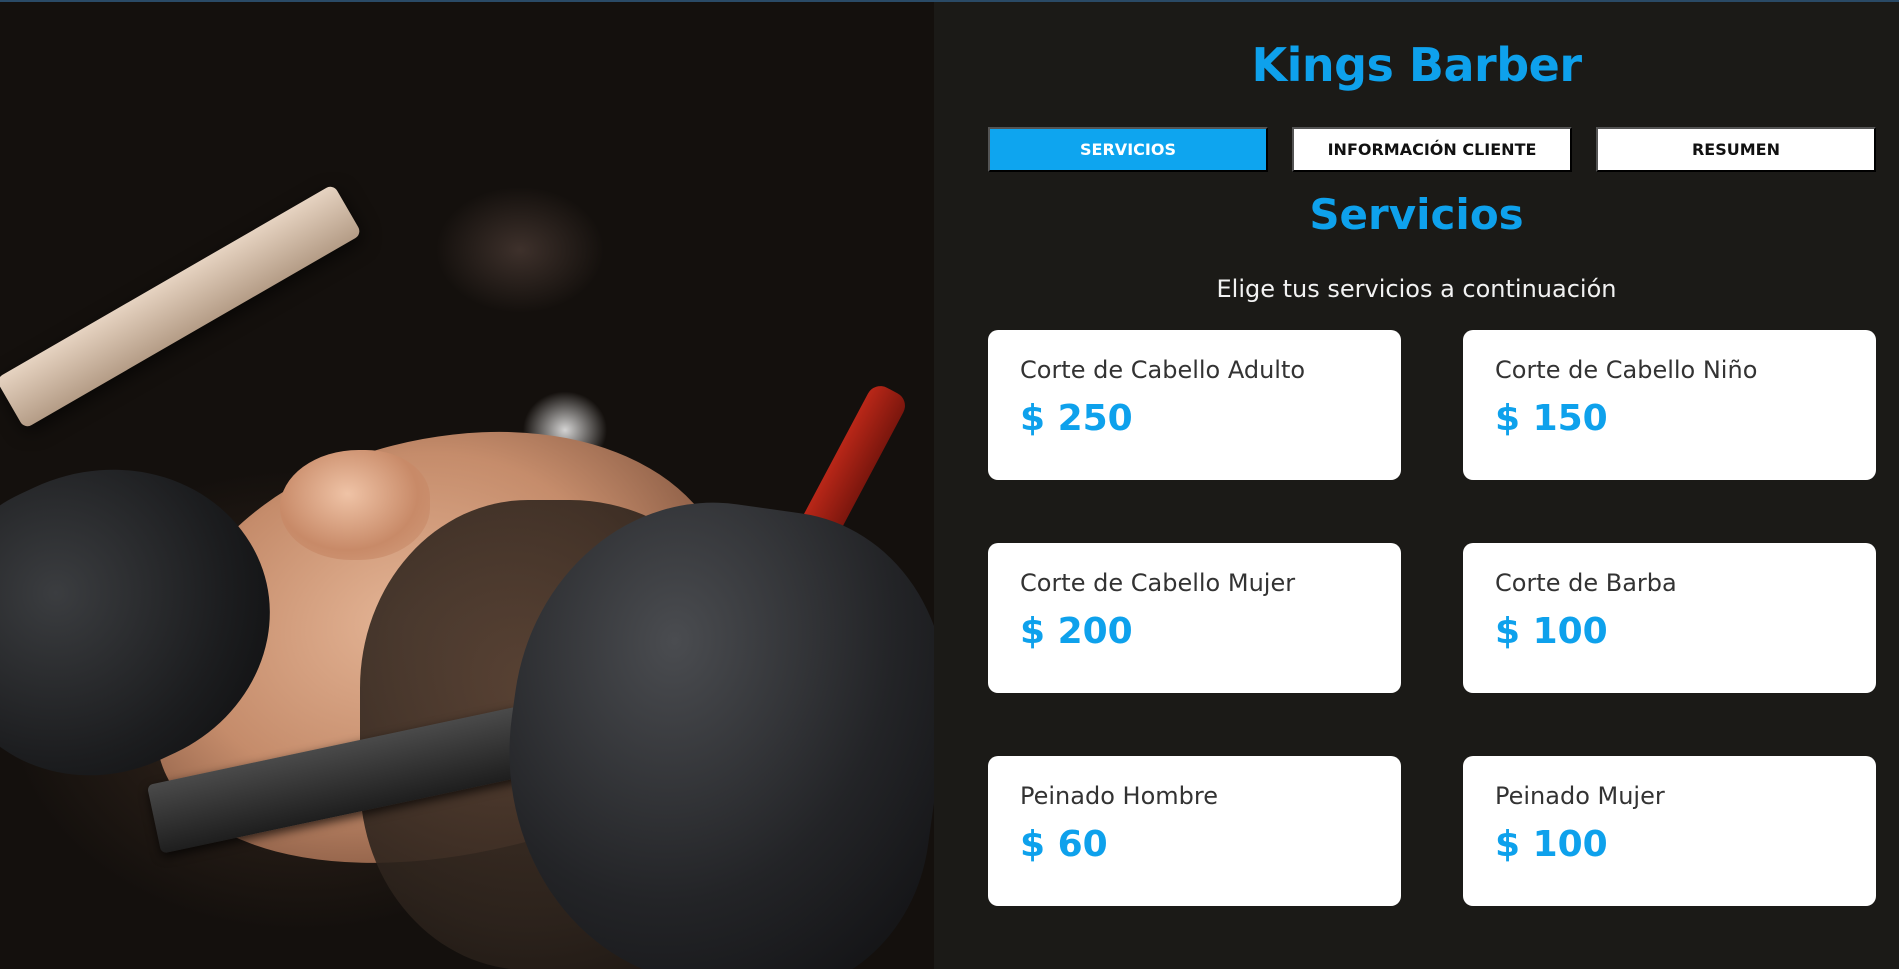 The height and width of the screenshot is (969, 1899). Describe the element at coordinates (1580, 796) in the screenshot. I see `service-name: Peinado Mujer` at that location.